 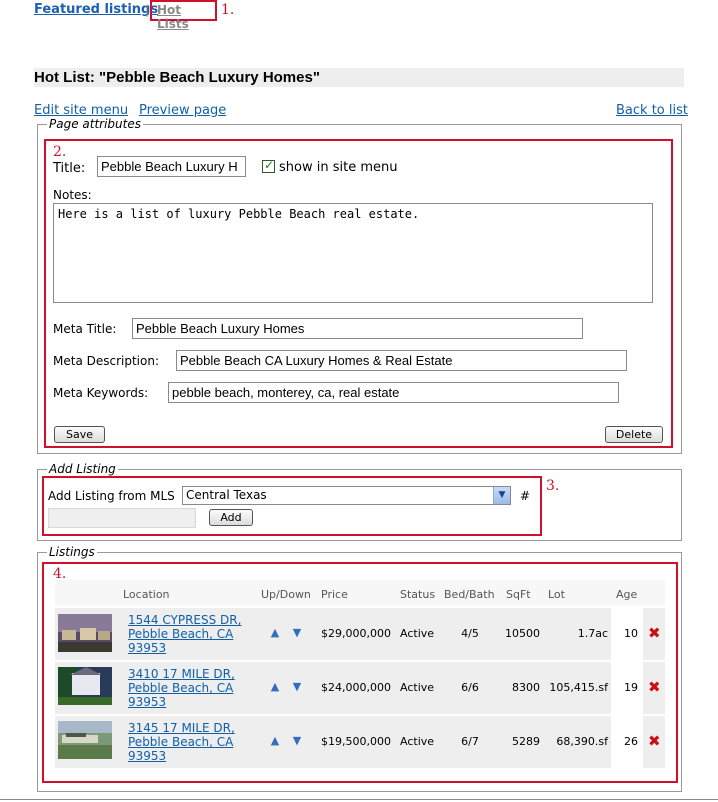 What do you see at coordinates (95, 124) in the screenshot?
I see `page-attributes-legend: Page attributes` at bounding box center [95, 124].